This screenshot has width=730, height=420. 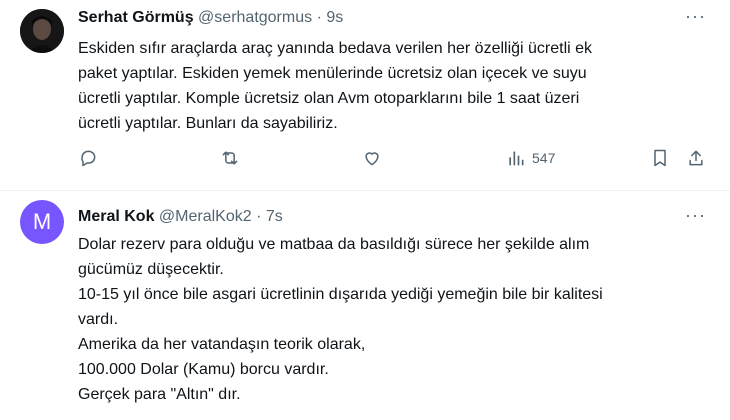 What do you see at coordinates (205, 216) in the screenshot?
I see `user-handle: @MeralKok2` at bounding box center [205, 216].